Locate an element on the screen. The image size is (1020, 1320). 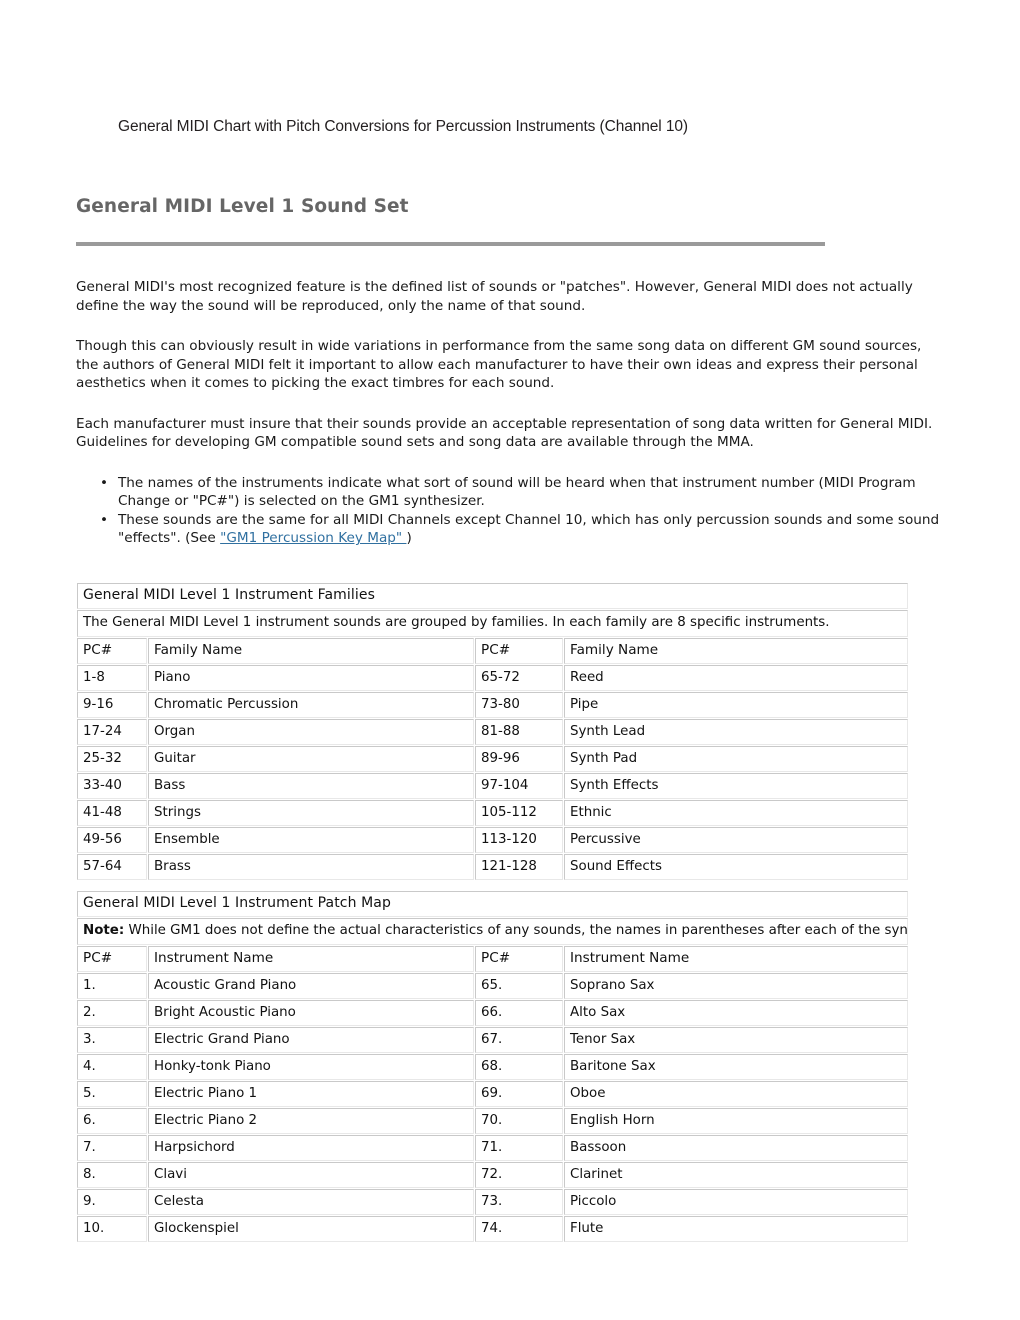
cell-instrument-left: Glockenspiel is located at coordinates (311, 1228).